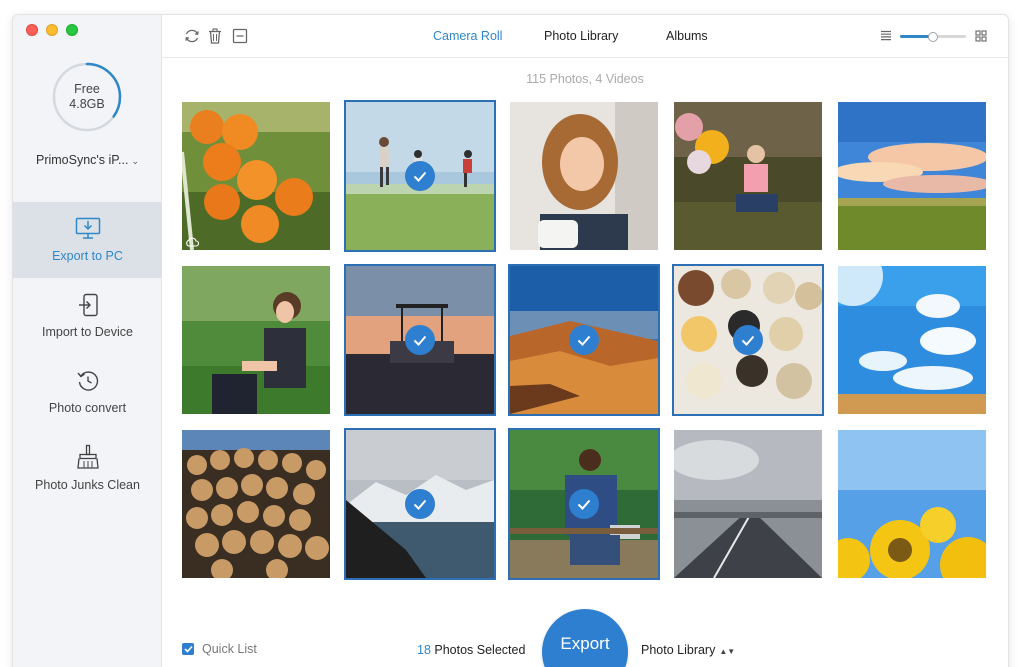  Describe the element at coordinates (478, 650) in the screenshot. I see `selected-label: Photos Selected` at that location.